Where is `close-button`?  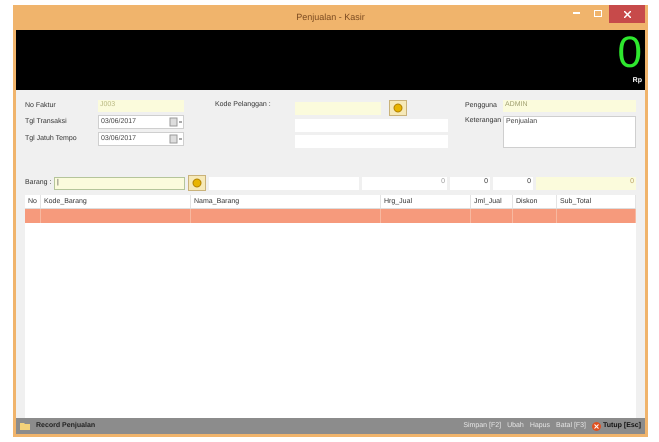 close-button is located at coordinates (627, 14).